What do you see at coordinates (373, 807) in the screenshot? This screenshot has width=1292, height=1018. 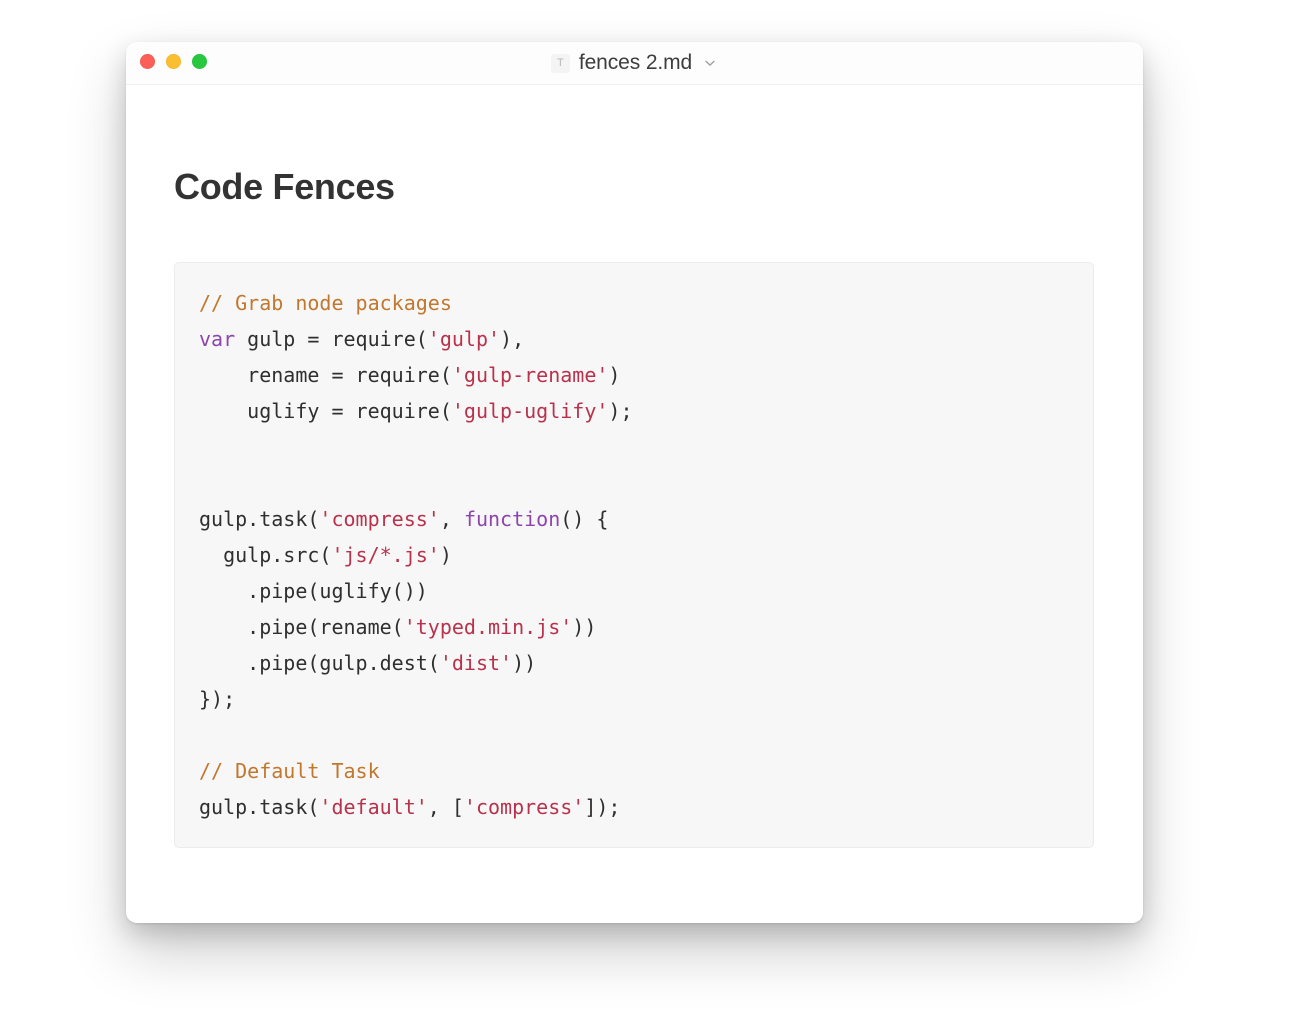 I see `code-token-string: 'default'` at bounding box center [373, 807].